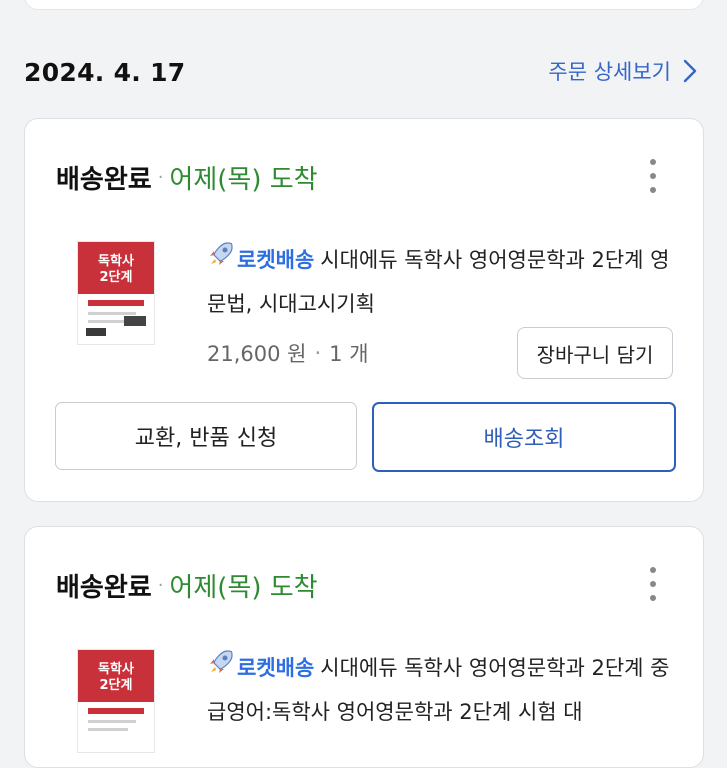 Image resolution: width=727 pixels, height=768 pixels. Describe the element at coordinates (363, 74) in the screenshot. I see `order-header: 2024. 4. 17 주문 상세보기` at that location.